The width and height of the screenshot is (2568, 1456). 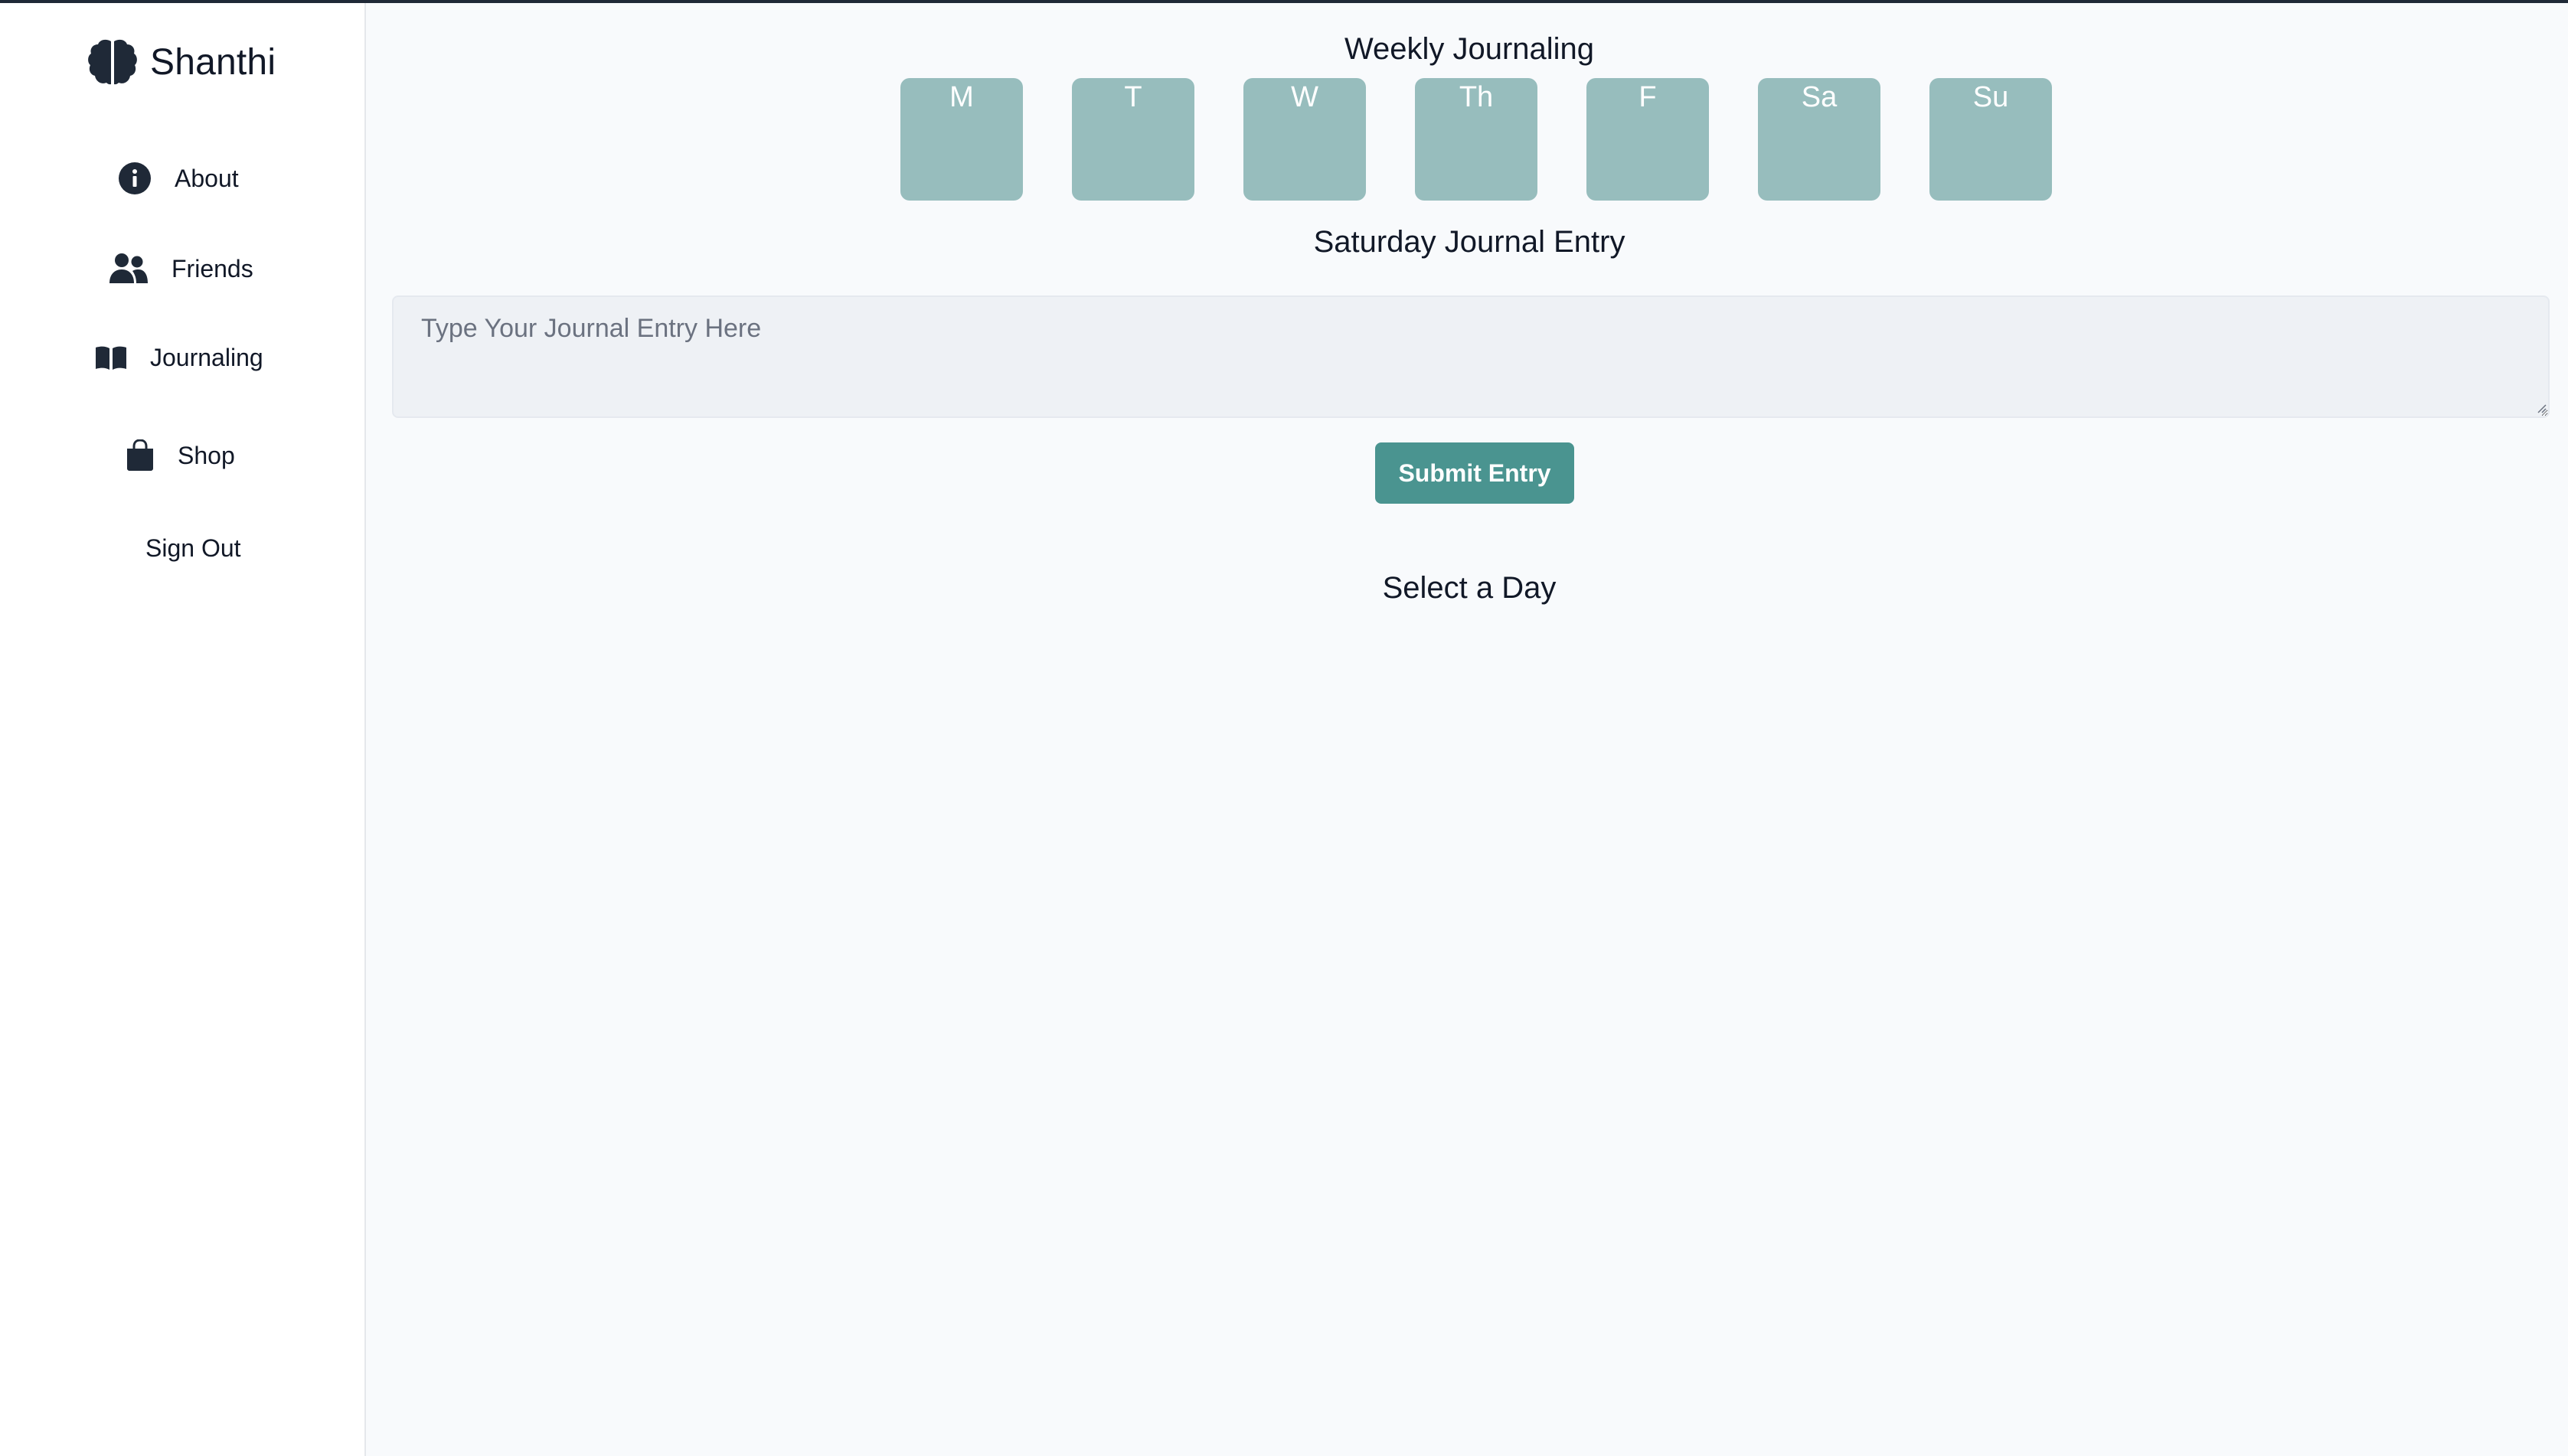 What do you see at coordinates (1469, 588) in the screenshot?
I see `select-day-prompt: Select a Day` at bounding box center [1469, 588].